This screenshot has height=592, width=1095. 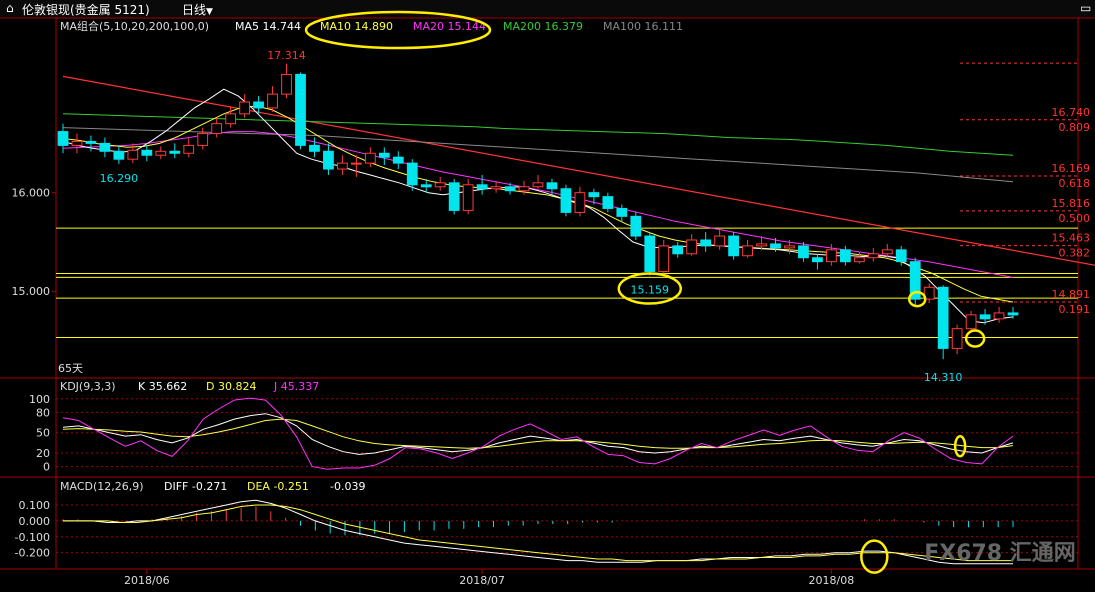 What do you see at coordinates (643, 26) in the screenshot?
I see `price-legend-item: MA100 16.111` at bounding box center [643, 26].